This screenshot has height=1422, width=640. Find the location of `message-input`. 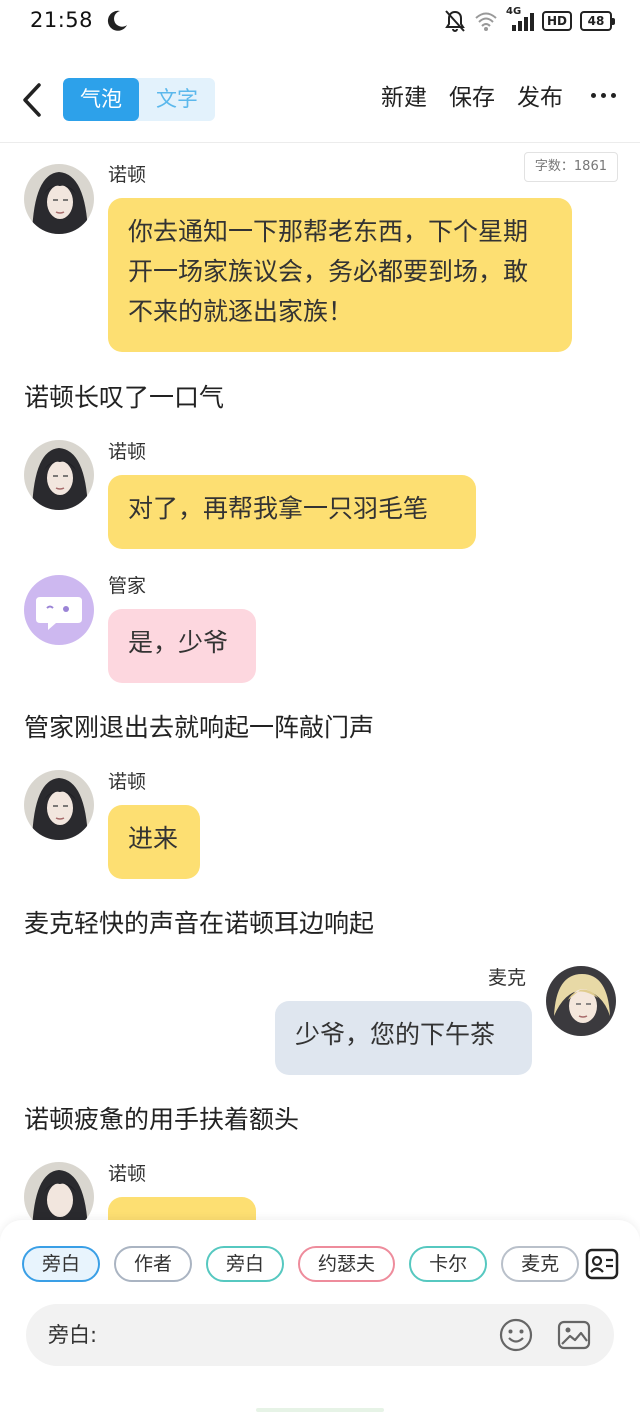

message-input is located at coordinates (304, 1336).